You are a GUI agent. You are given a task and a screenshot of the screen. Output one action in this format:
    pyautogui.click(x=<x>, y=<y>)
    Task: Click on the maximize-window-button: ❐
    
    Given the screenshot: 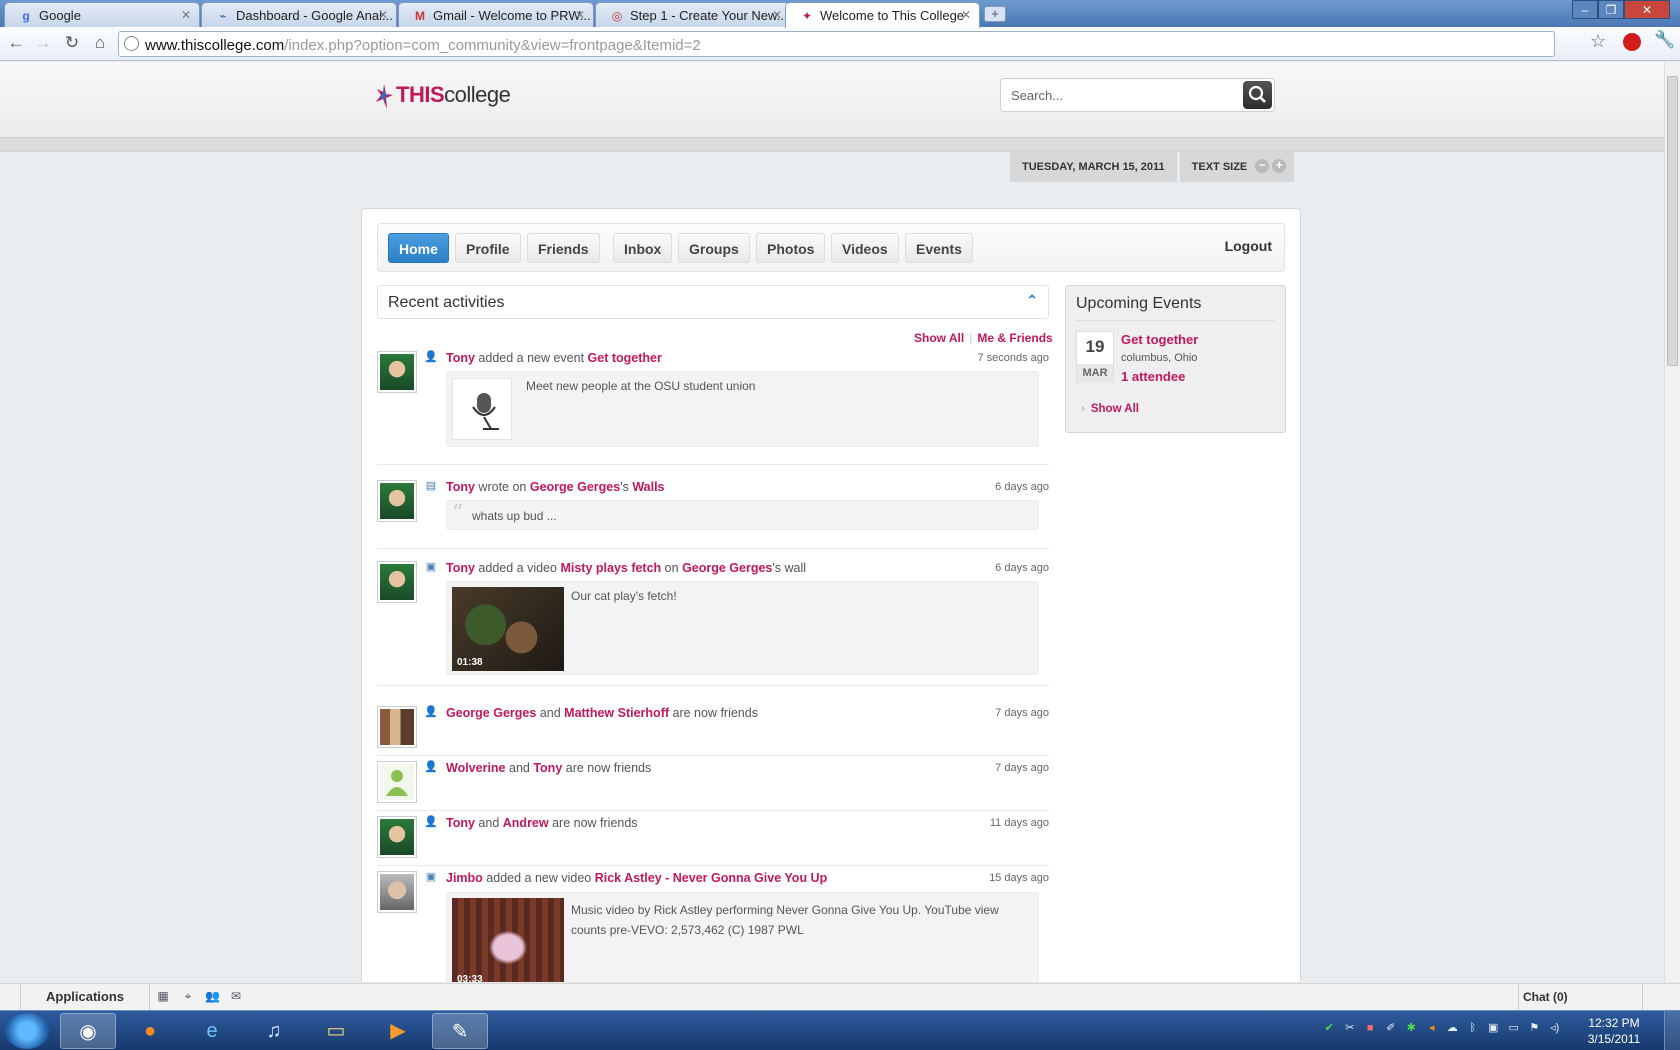 What is the action you would take?
    pyautogui.click(x=1611, y=9)
    